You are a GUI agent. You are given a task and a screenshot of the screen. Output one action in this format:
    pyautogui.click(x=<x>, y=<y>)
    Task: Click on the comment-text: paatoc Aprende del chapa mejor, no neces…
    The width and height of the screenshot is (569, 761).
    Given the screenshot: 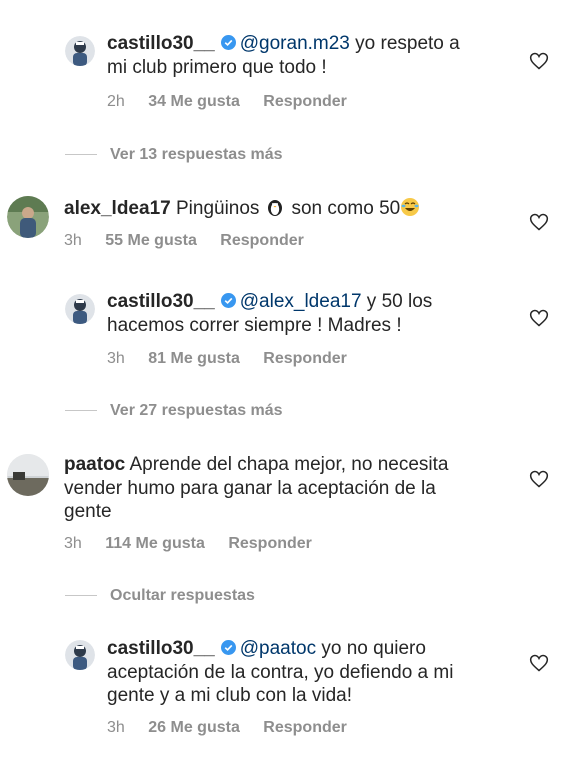 What is the action you would take?
    pyautogui.click(x=256, y=488)
    